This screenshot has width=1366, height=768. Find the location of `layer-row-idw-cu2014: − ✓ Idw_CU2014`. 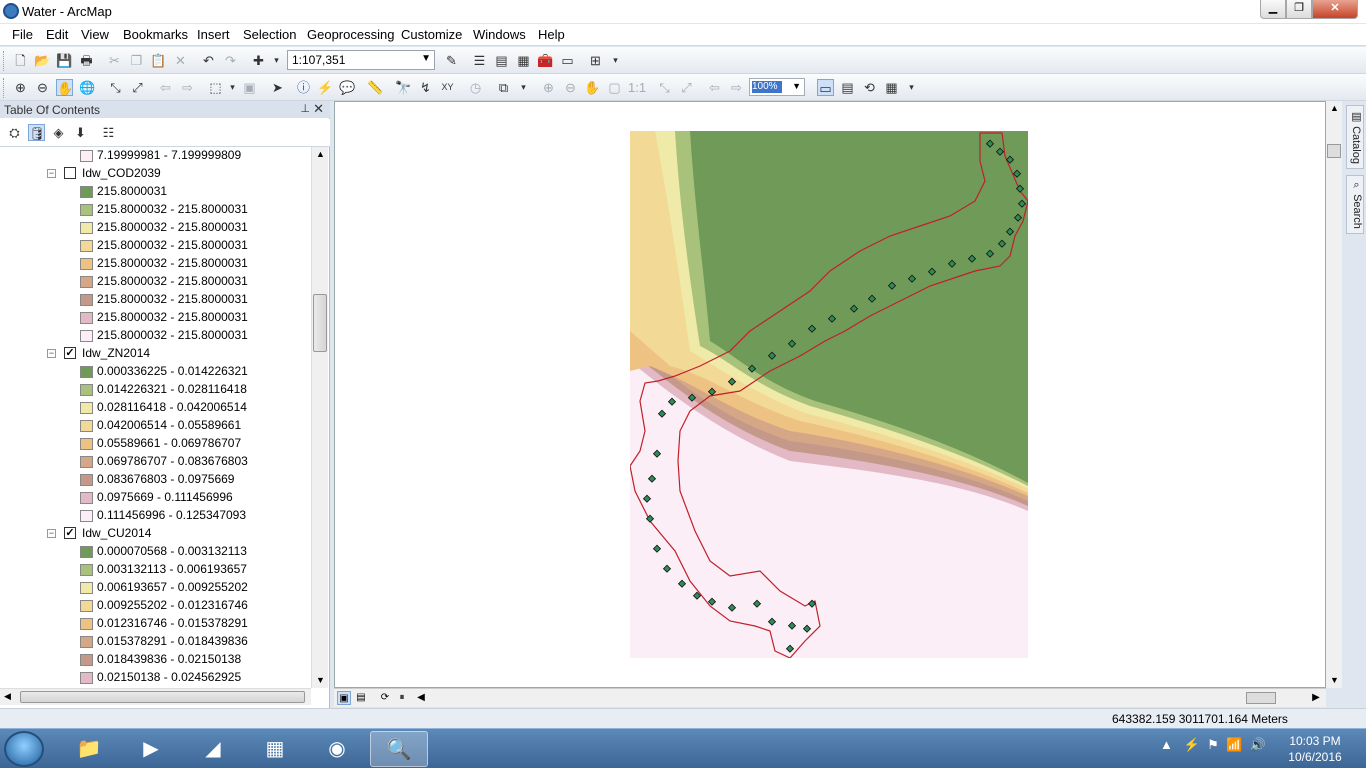

layer-row-idw-cu2014: − ✓ Idw_CU2014 is located at coordinates (155, 534).